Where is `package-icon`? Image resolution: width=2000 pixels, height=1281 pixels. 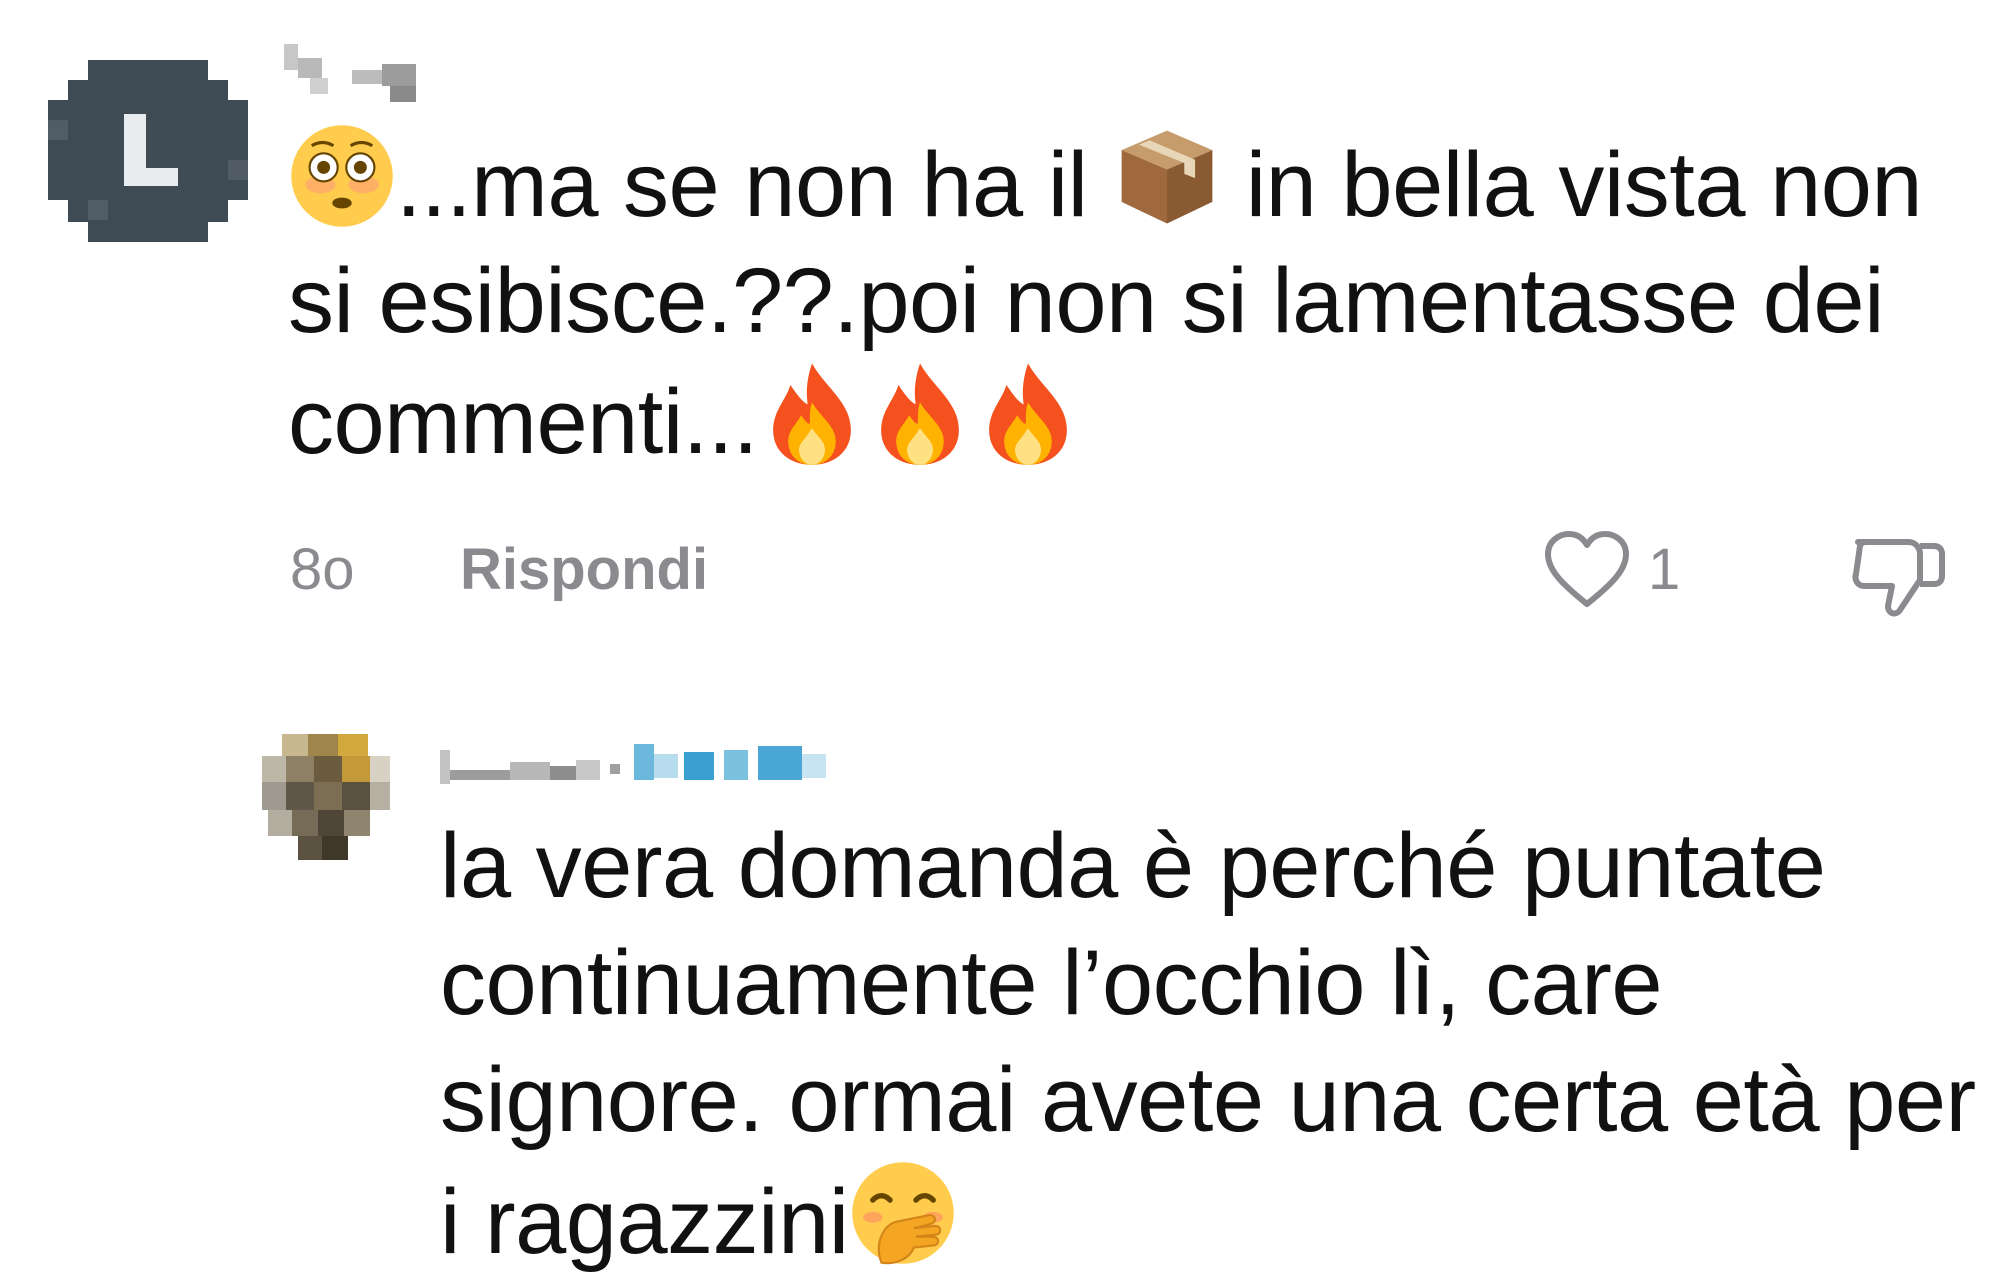 package-icon is located at coordinates (1167, 176).